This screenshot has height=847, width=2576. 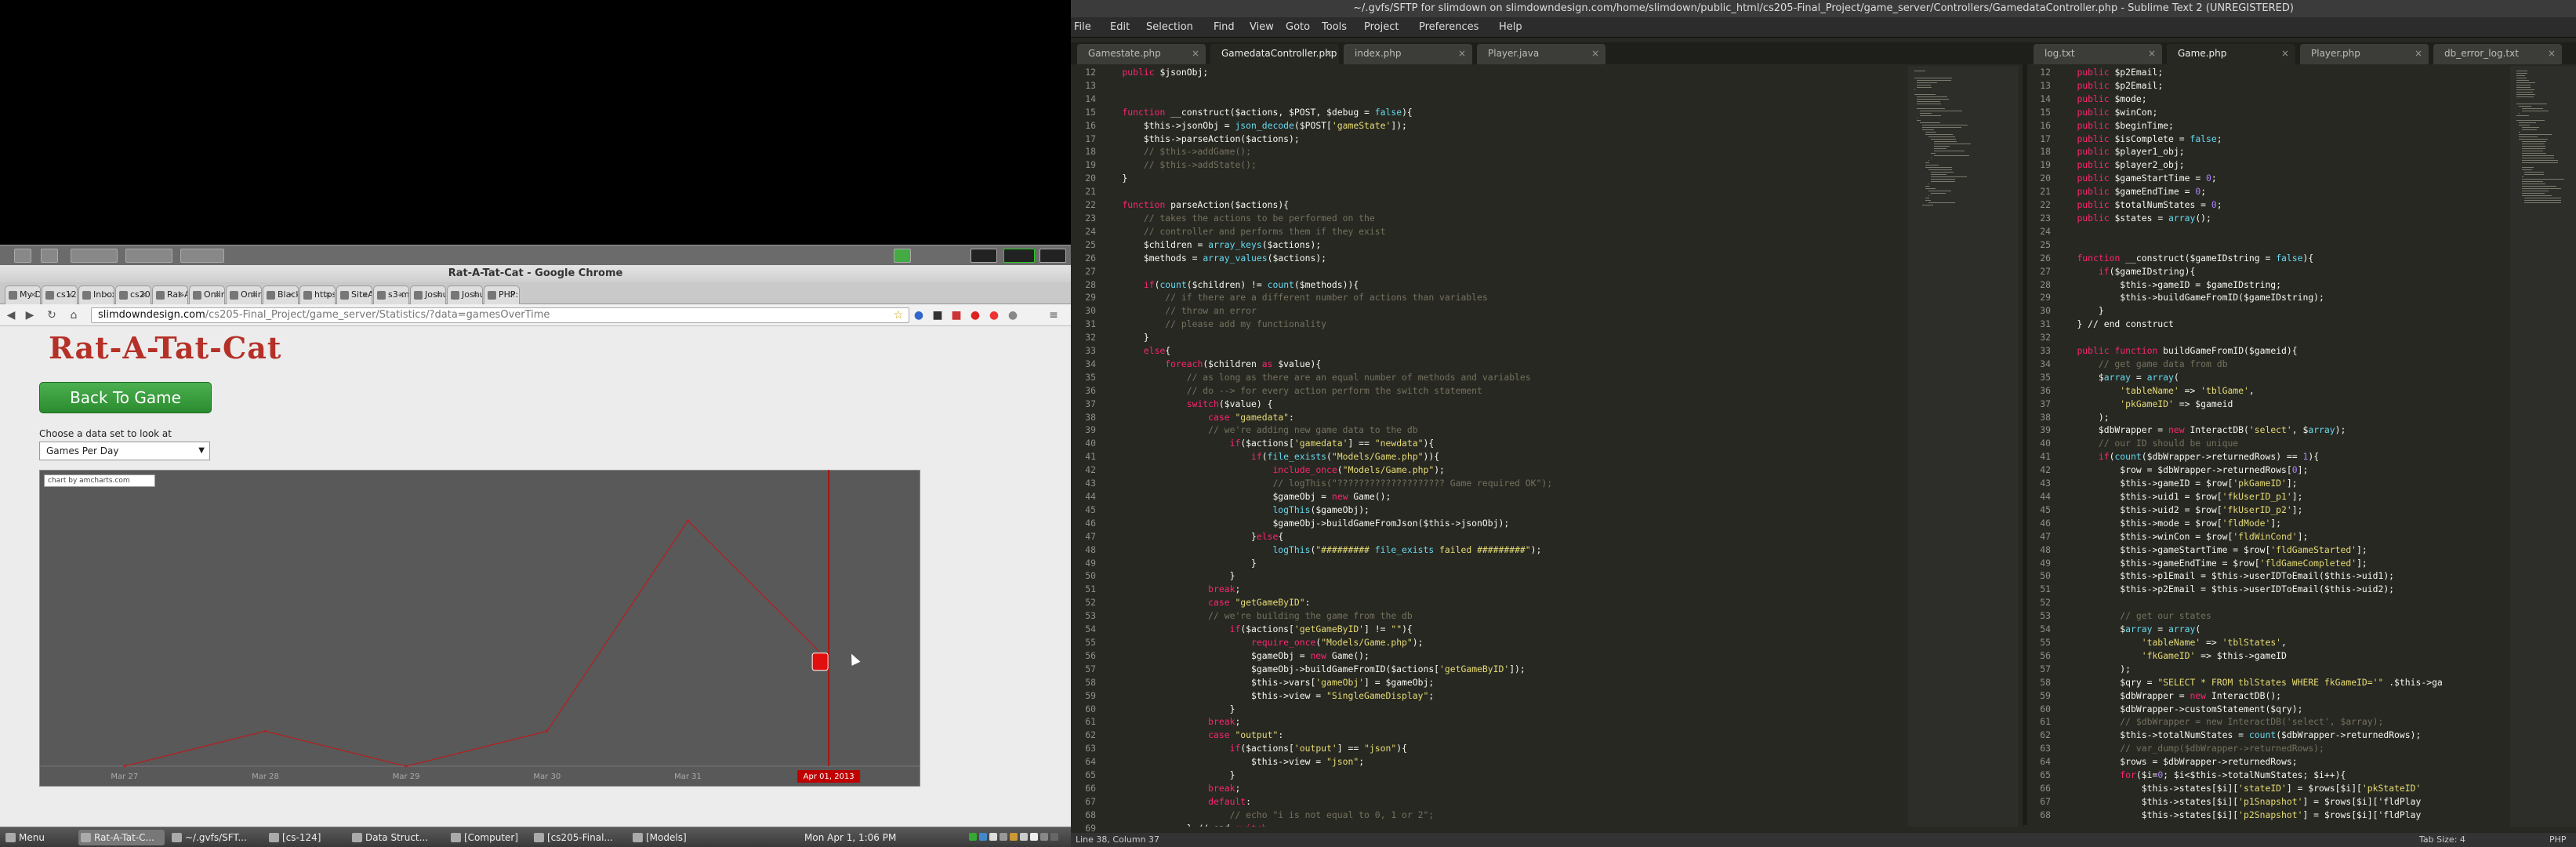 What do you see at coordinates (317, 294) in the screenshot?
I see `browser-tab: https:×` at bounding box center [317, 294].